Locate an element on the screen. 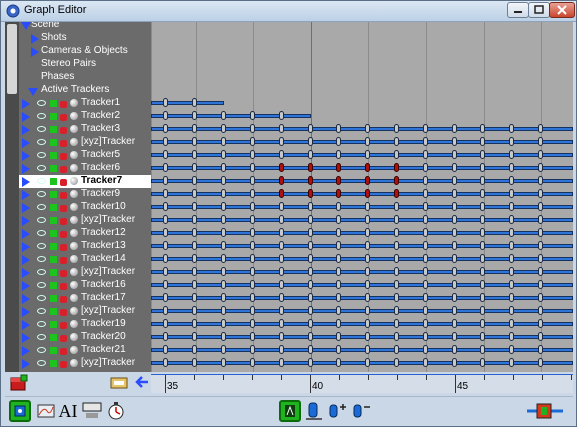 The height and width of the screenshot is (427, 577). red-box-icon is located at coordinates (19, 383).